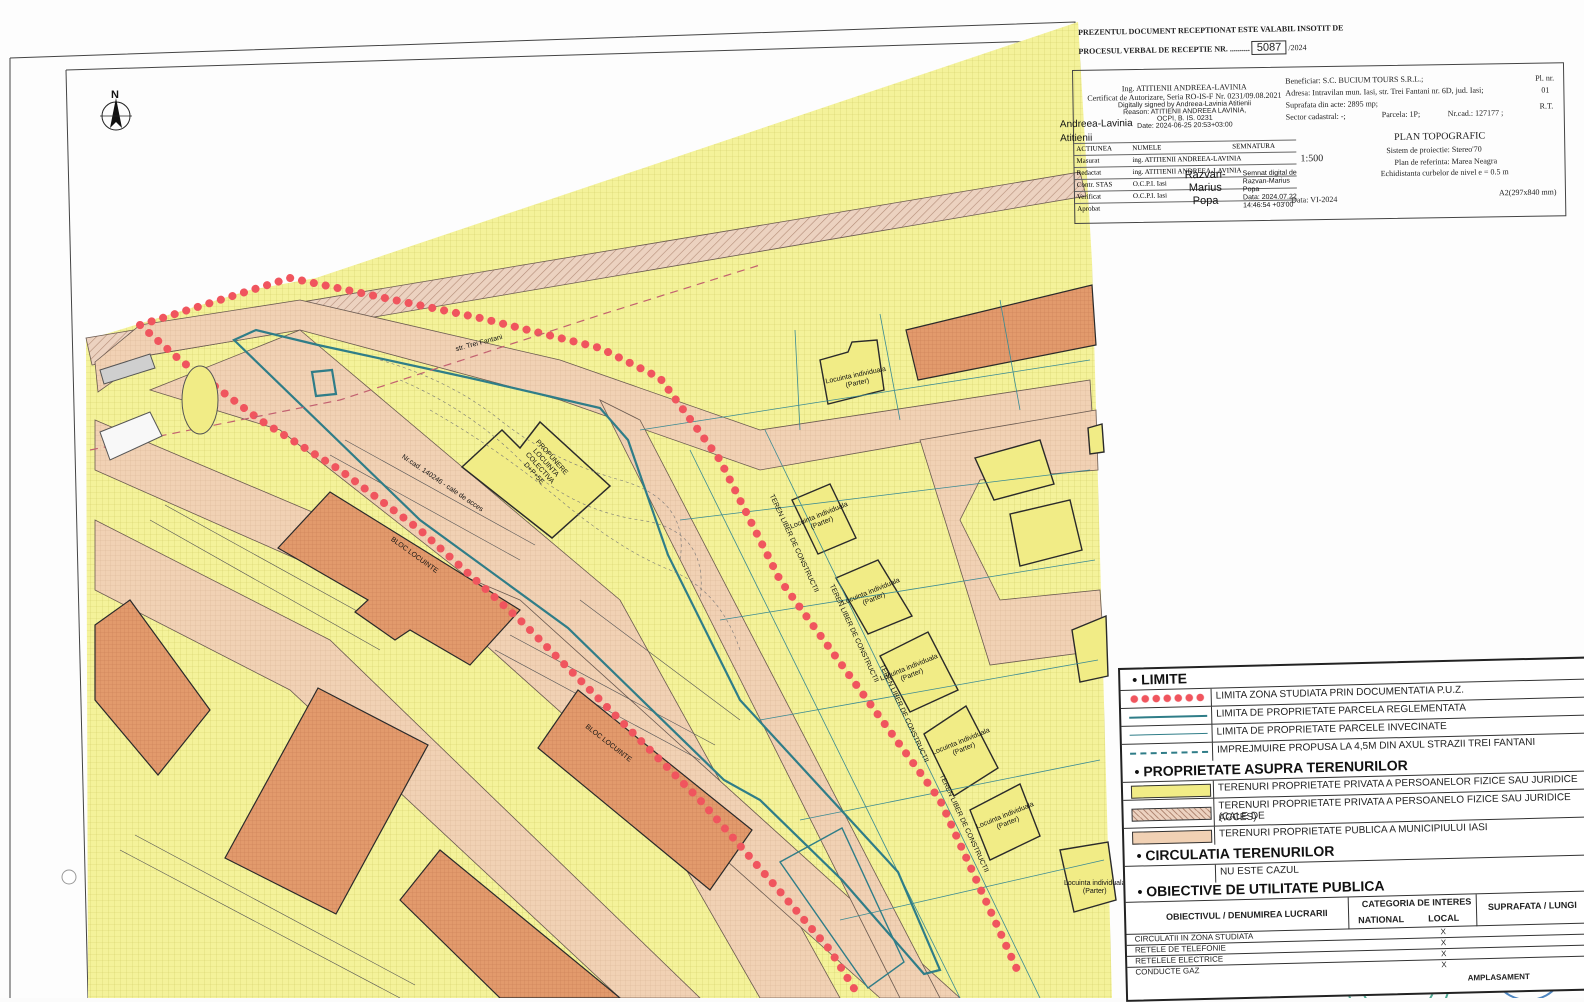 This screenshot has height=1002, width=1584. I want to click on yellow-fill-symbol, so click(1171, 791).